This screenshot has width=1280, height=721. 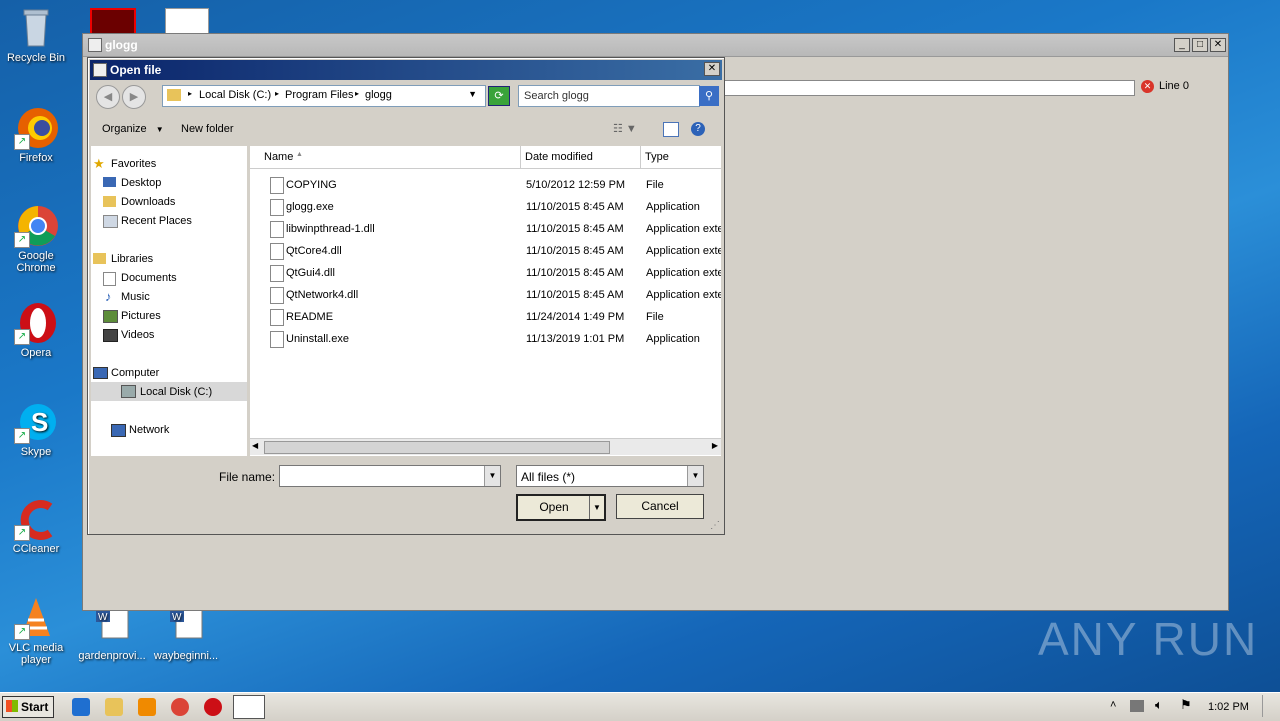 What do you see at coordinates (255, 445) in the screenshot?
I see `scroll-left-icon: ◀` at bounding box center [255, 445].